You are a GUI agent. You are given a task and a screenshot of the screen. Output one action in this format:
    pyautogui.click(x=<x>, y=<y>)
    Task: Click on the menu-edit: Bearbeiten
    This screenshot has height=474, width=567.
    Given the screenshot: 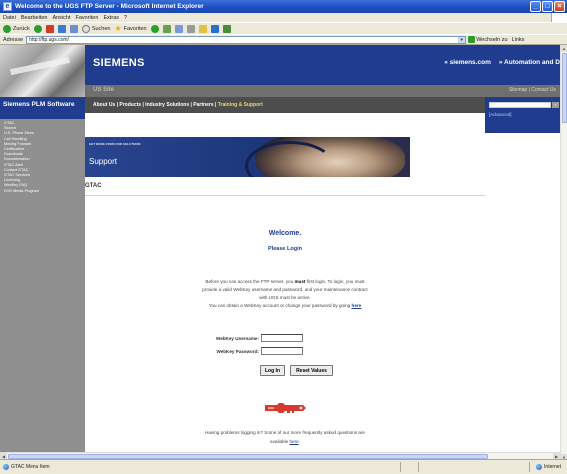 What is the action you would take?
    pyautogui.click(x=34, y=18)
    